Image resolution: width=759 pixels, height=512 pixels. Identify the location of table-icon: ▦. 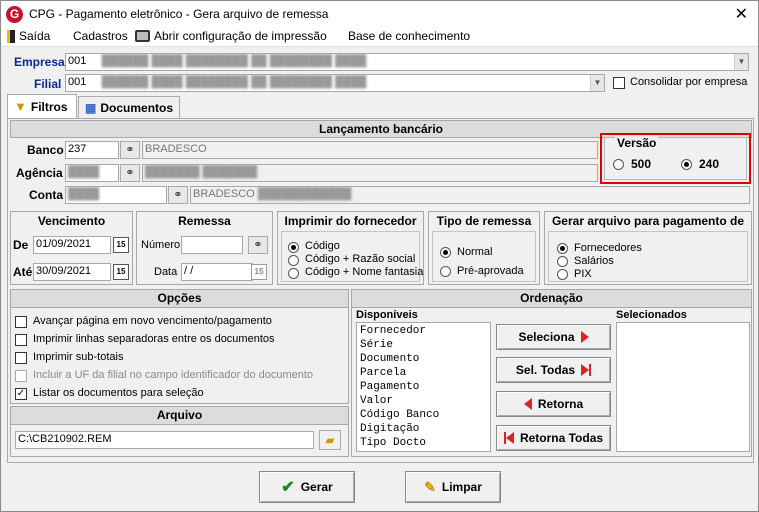
(91, 107).